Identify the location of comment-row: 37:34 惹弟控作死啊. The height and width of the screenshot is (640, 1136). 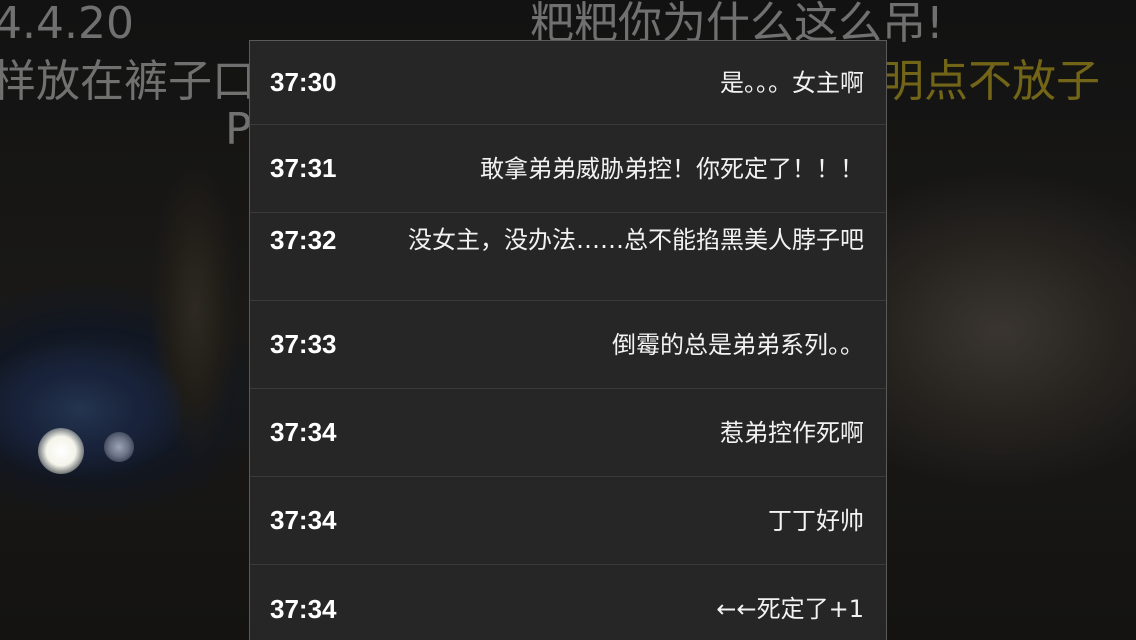
(568, 433).